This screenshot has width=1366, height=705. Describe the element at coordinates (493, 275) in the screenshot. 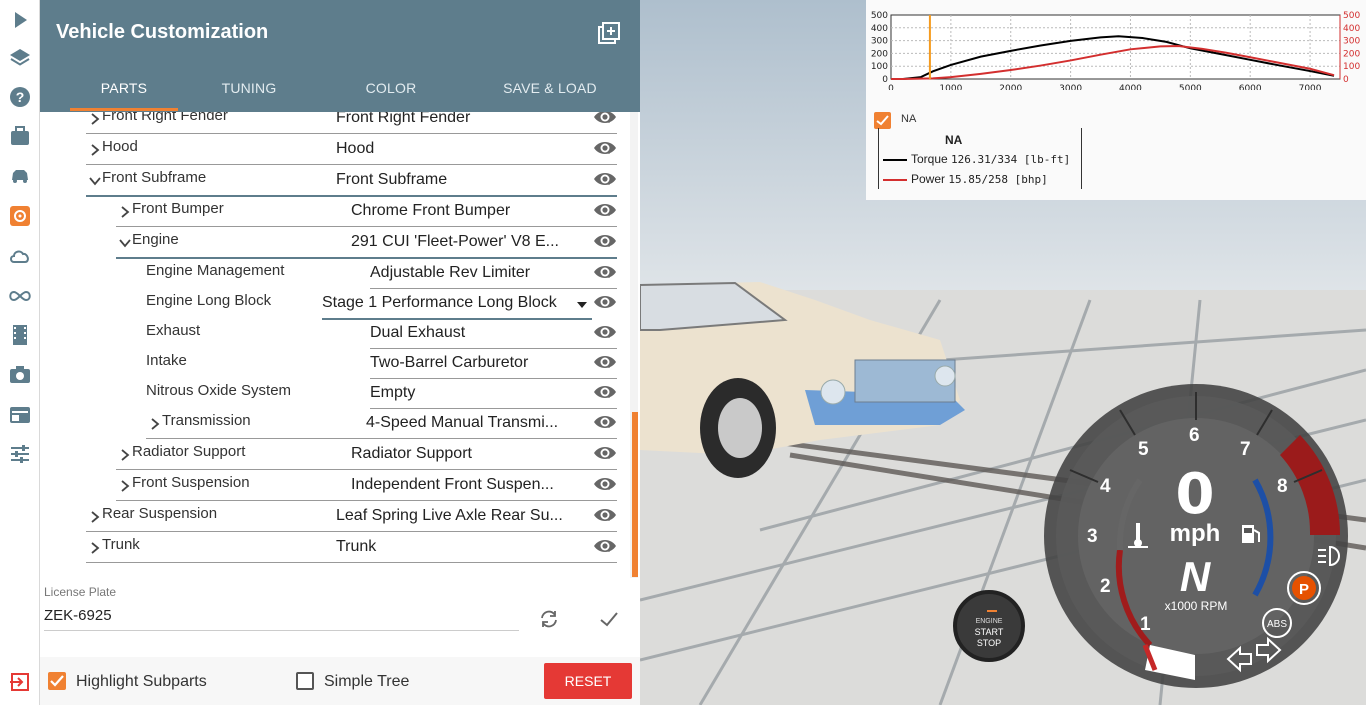

I see `part-select: Adjustable Rev Limiter` at that location.